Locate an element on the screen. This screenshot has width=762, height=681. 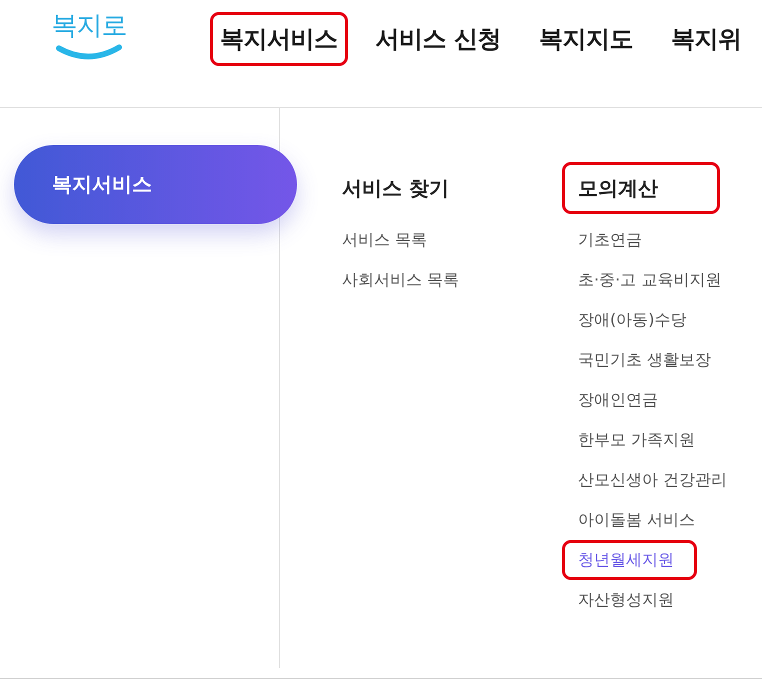
sidebar-item: 복지서비스 is located at coordinates (155, 184).